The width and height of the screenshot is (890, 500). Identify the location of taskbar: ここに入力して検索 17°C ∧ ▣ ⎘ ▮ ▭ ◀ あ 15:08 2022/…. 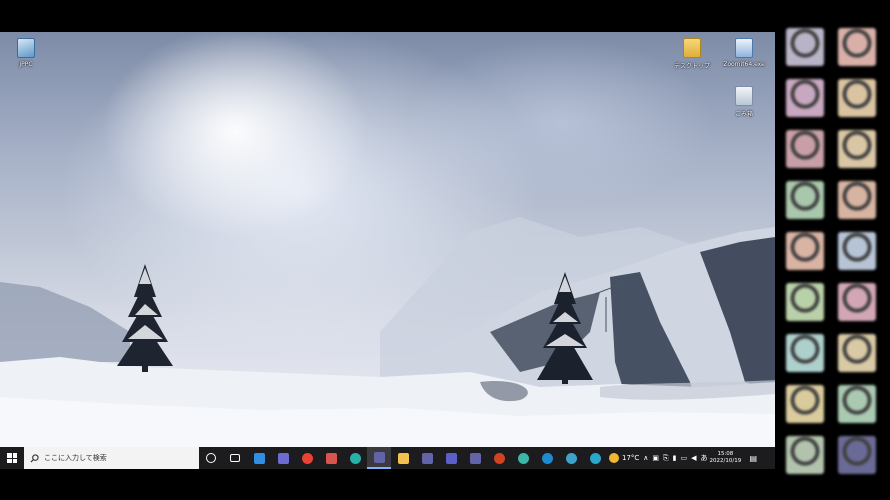
(387, 458).